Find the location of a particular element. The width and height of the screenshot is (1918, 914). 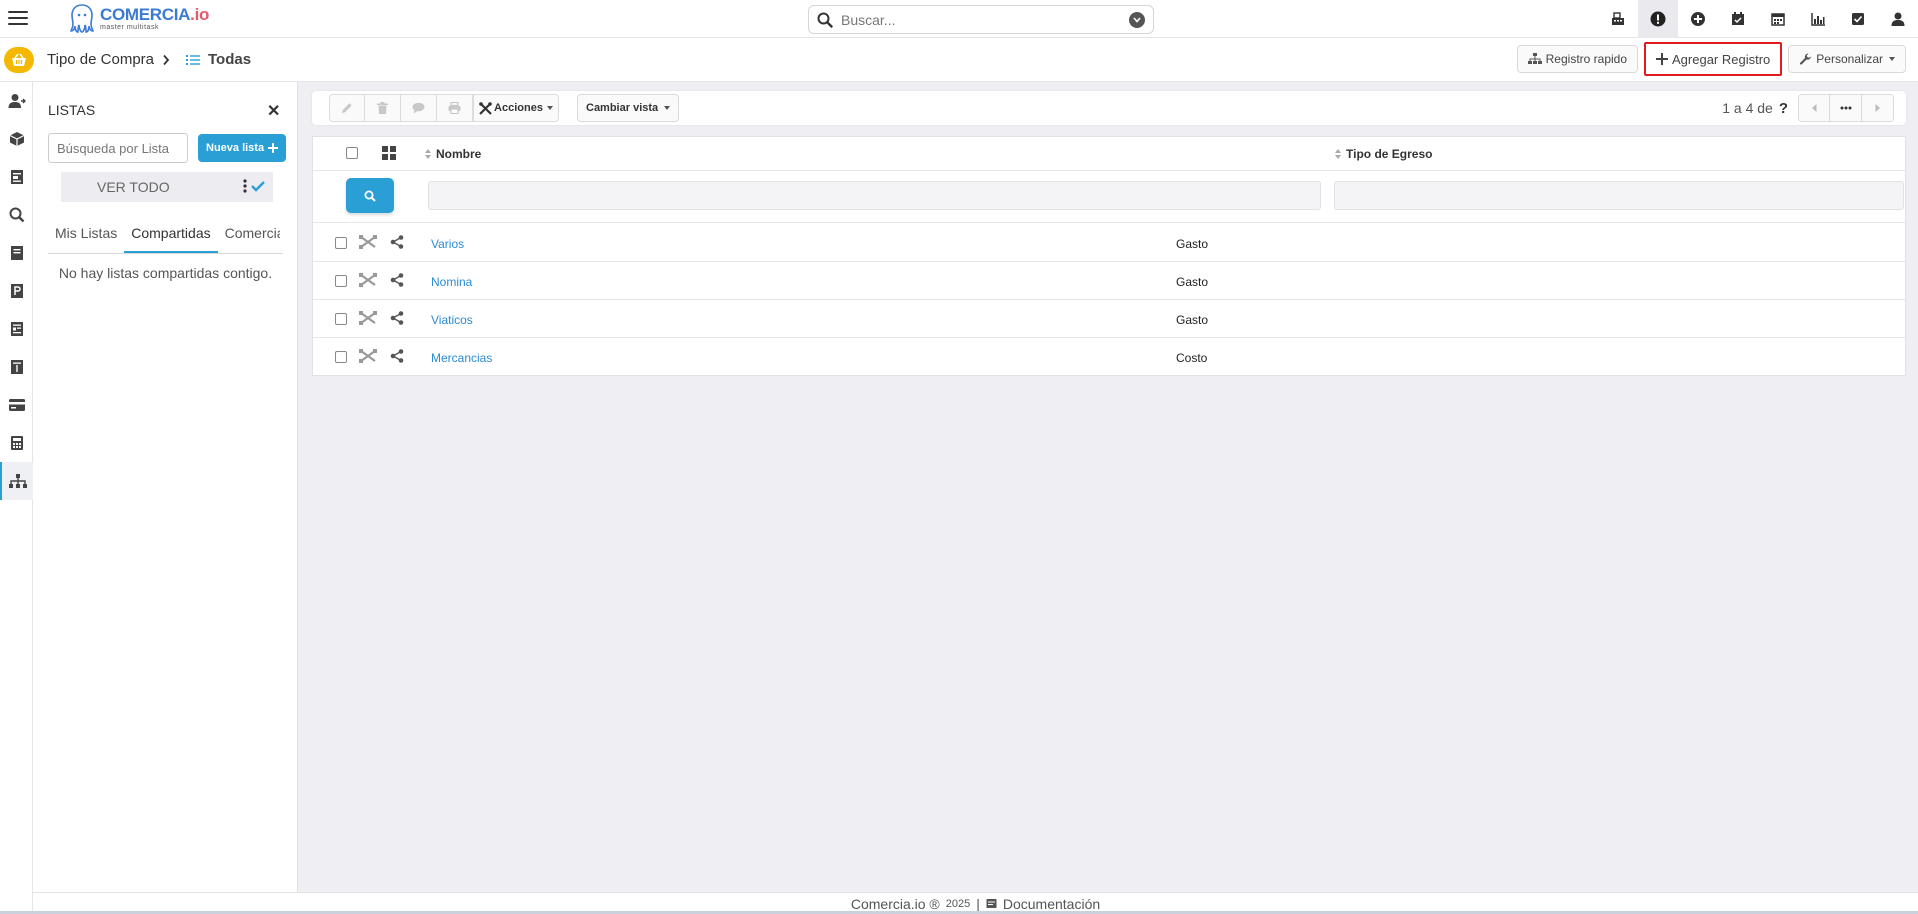

rail-purchases is located at coordinates (16, 291).